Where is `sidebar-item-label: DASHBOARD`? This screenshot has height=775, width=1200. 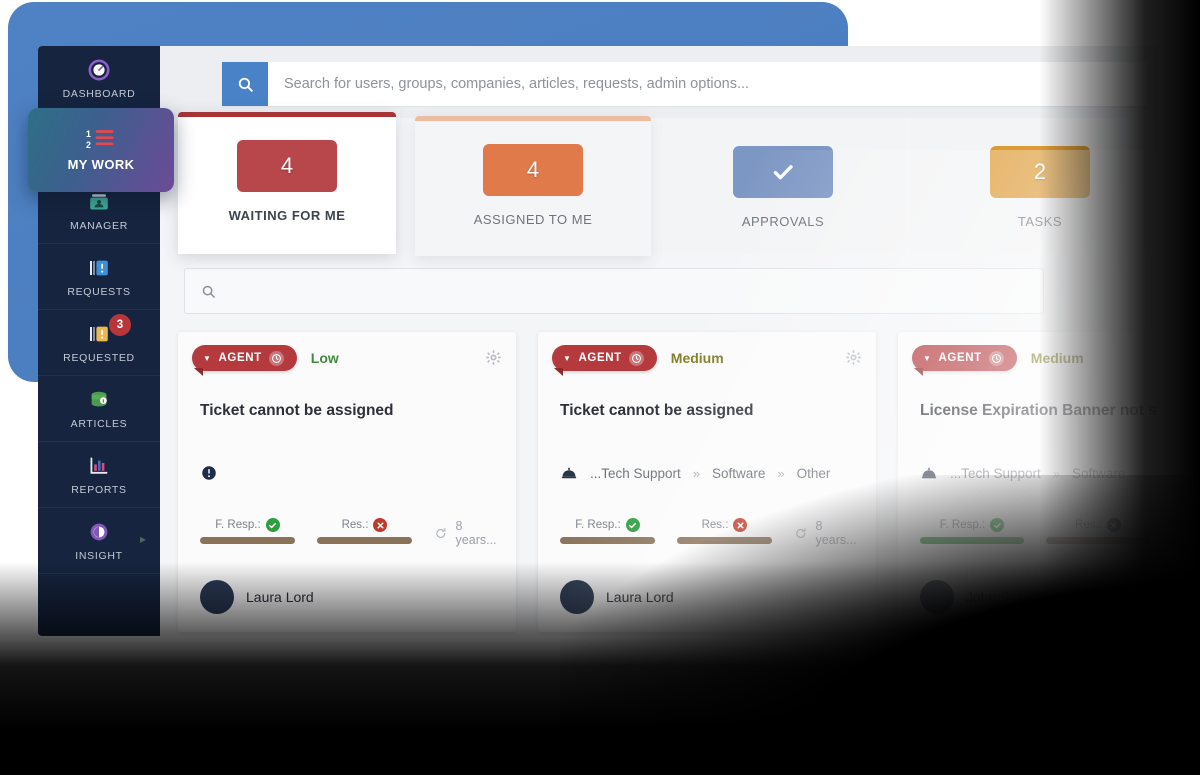 sidebar-item-label: DASHBOARD is located at coordinates (99, 94).